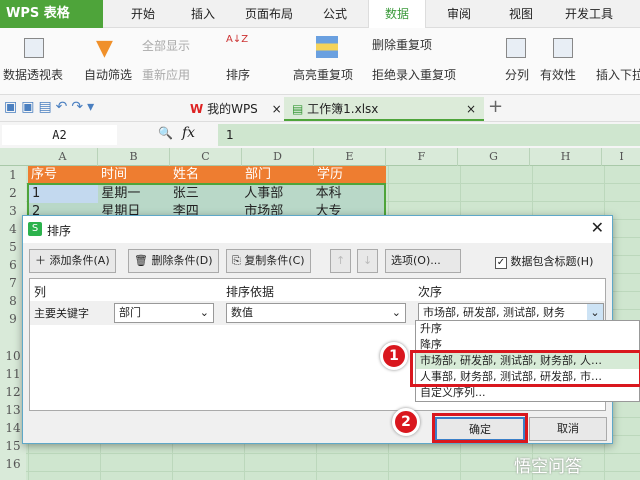 This screenshot has width=640, height=480. Describe the element at coordinates (548, 467) in the screenshot. I see `watermark: 悟空问答` at that location.